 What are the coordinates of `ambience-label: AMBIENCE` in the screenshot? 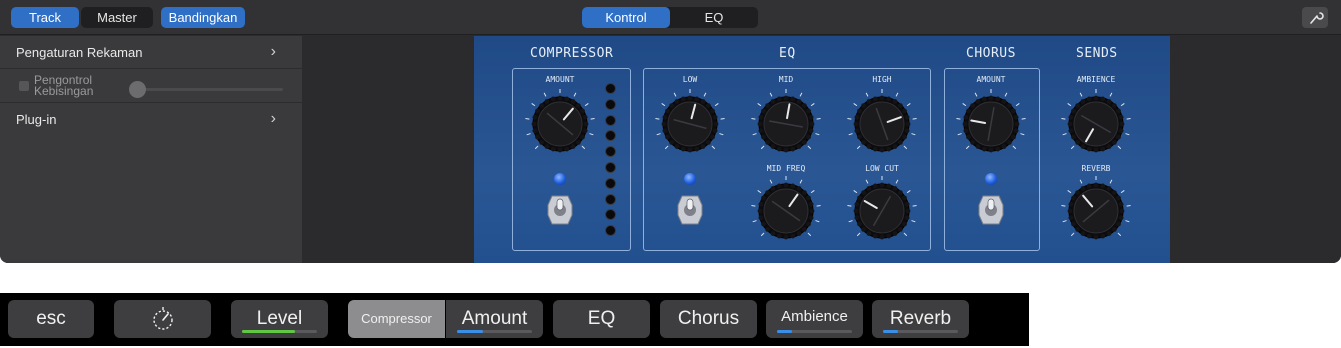 It's located at (1096, 79).